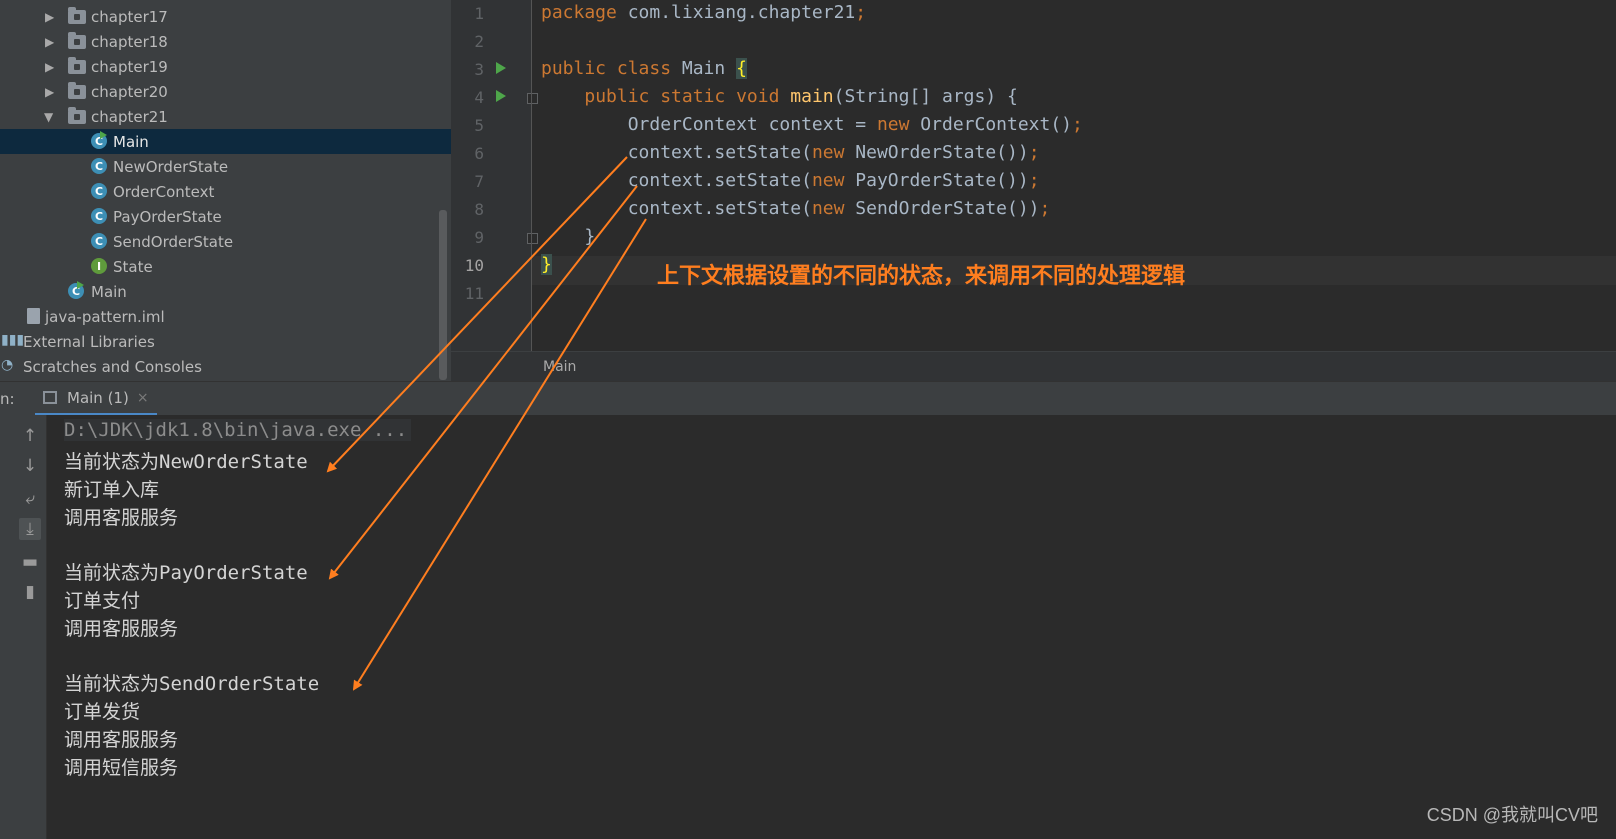 The image size is (1616, 839). I want to click on scratches-icon: ◔, so click(7, 365).